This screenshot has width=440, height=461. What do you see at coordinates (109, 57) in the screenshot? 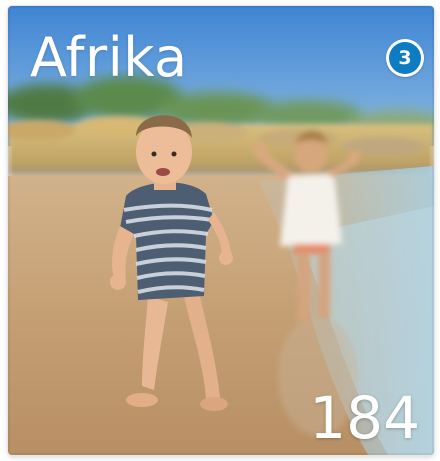
I see `destination-title: Afrika` at bounding box center [109, 57].